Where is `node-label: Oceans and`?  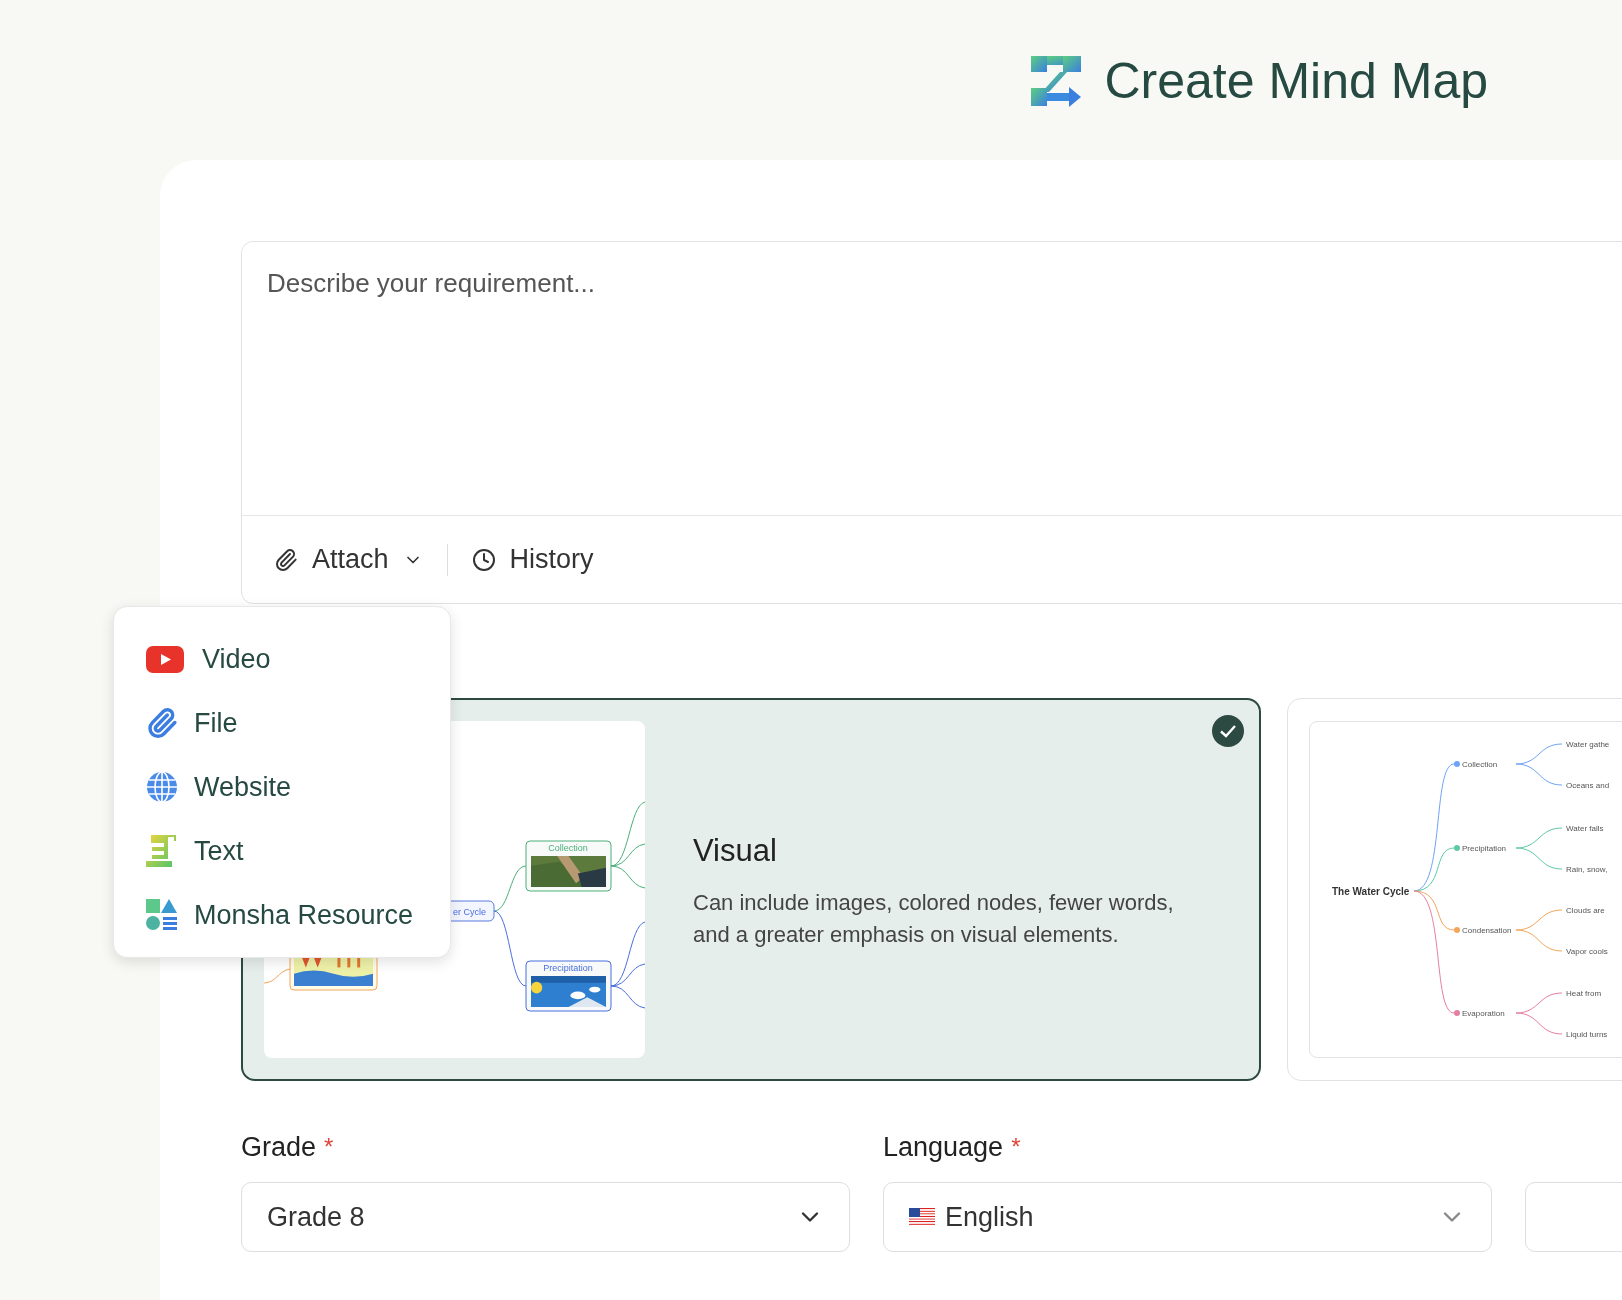 node-label: Oceans and is located at coordinates (1588, 785).